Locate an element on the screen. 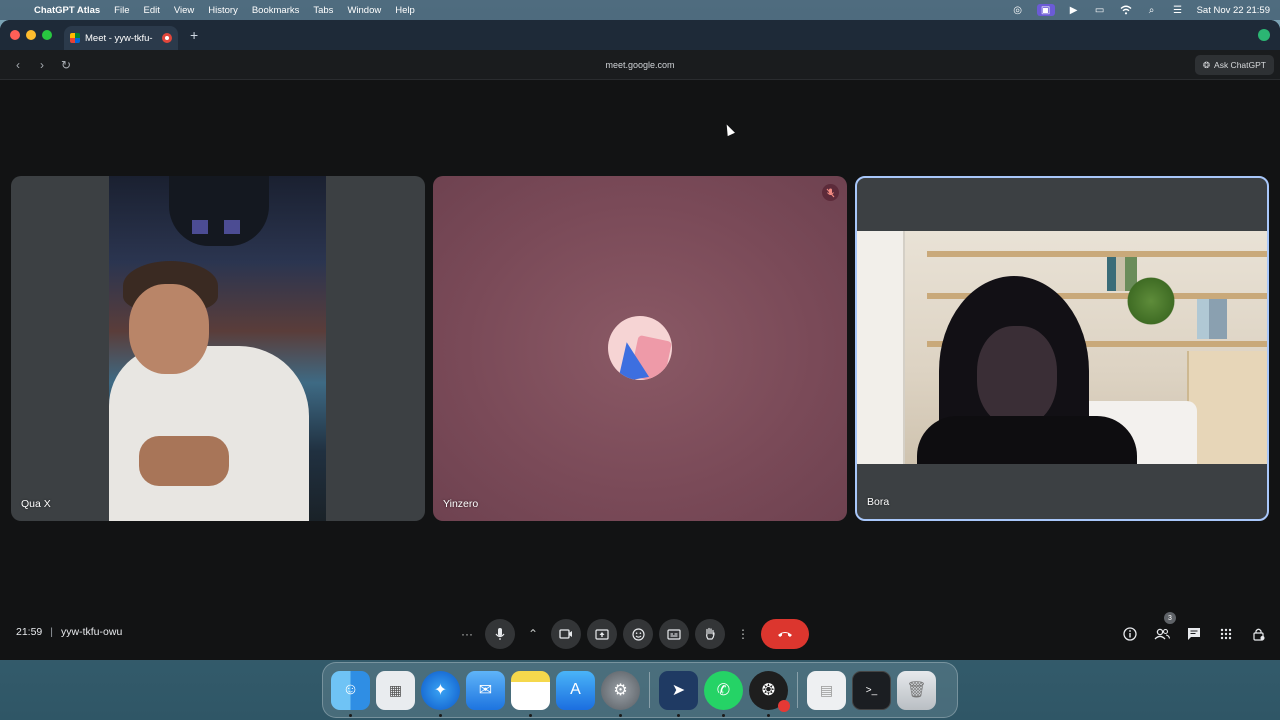 This screenshot has width=1280, height=720. virtual-background is located at coordinates (219, 211).